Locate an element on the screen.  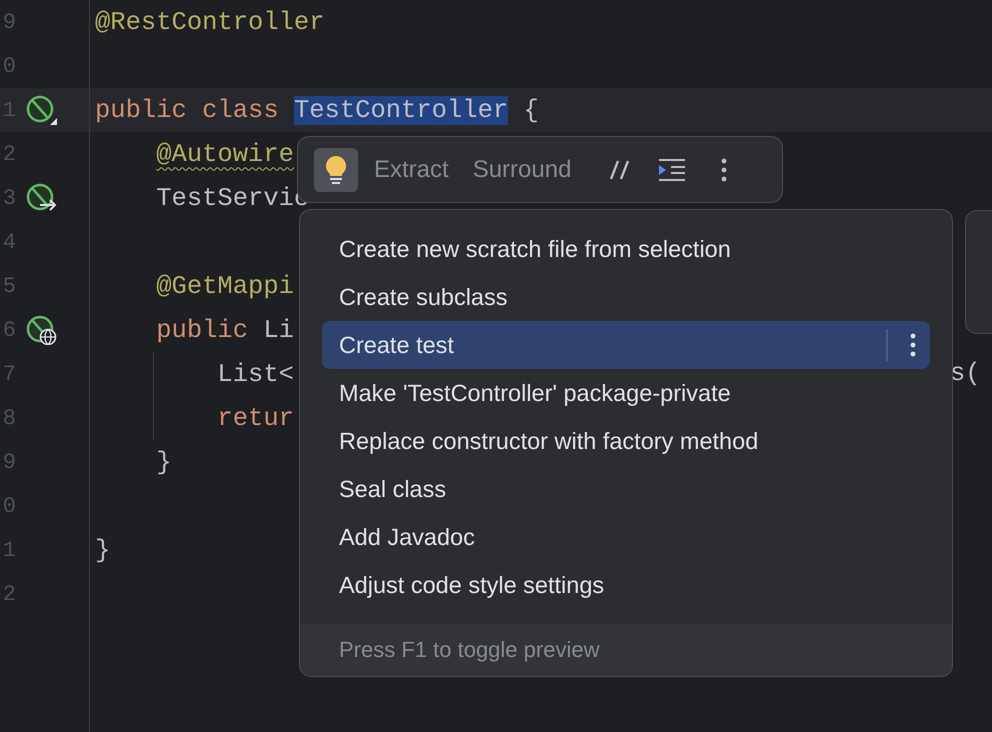
menu-item: Create subclass is located at coordinates (626, 297).